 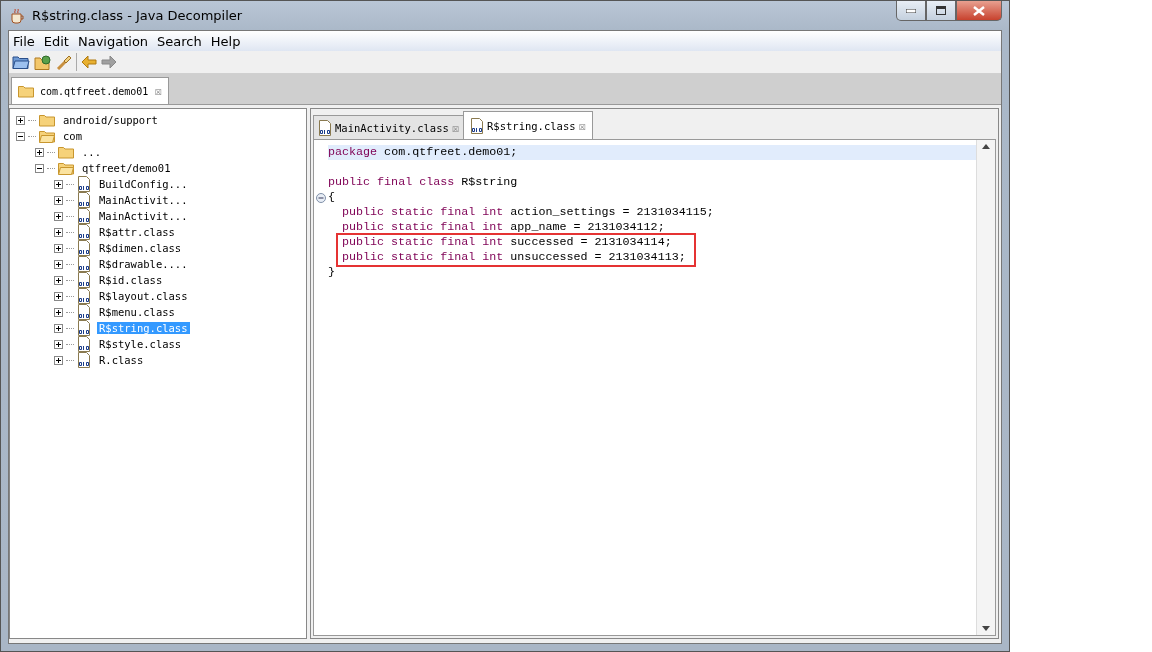 I want to click on tree-item: R$attr.class, so click(x=137, y=232).